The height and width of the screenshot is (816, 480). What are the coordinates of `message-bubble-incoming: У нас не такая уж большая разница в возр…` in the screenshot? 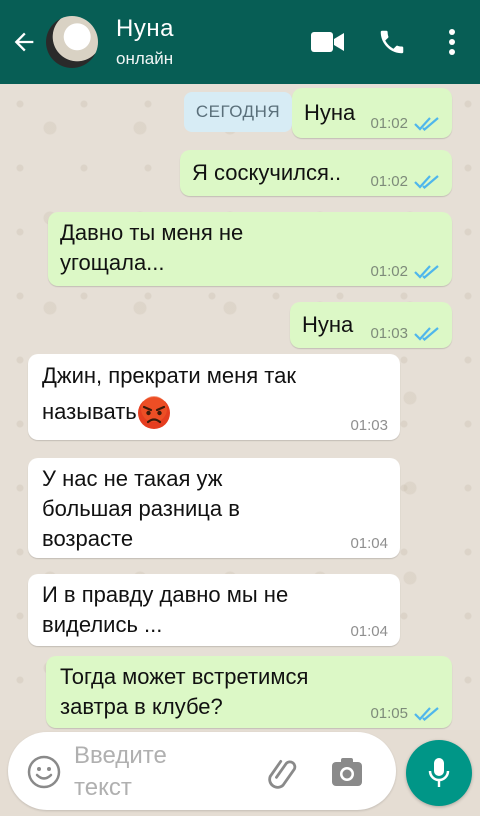 It's located at (214, 508).